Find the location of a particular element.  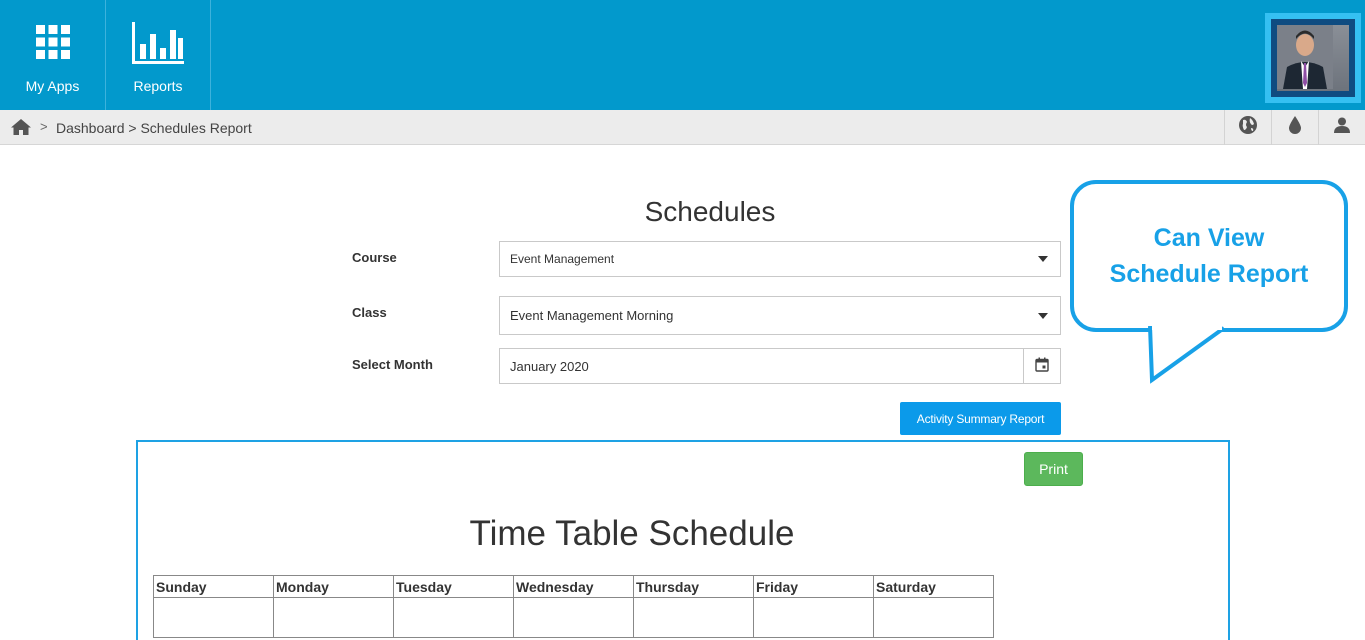

day-header-wednesday: Wednesday is located at coordinates (573, 586).